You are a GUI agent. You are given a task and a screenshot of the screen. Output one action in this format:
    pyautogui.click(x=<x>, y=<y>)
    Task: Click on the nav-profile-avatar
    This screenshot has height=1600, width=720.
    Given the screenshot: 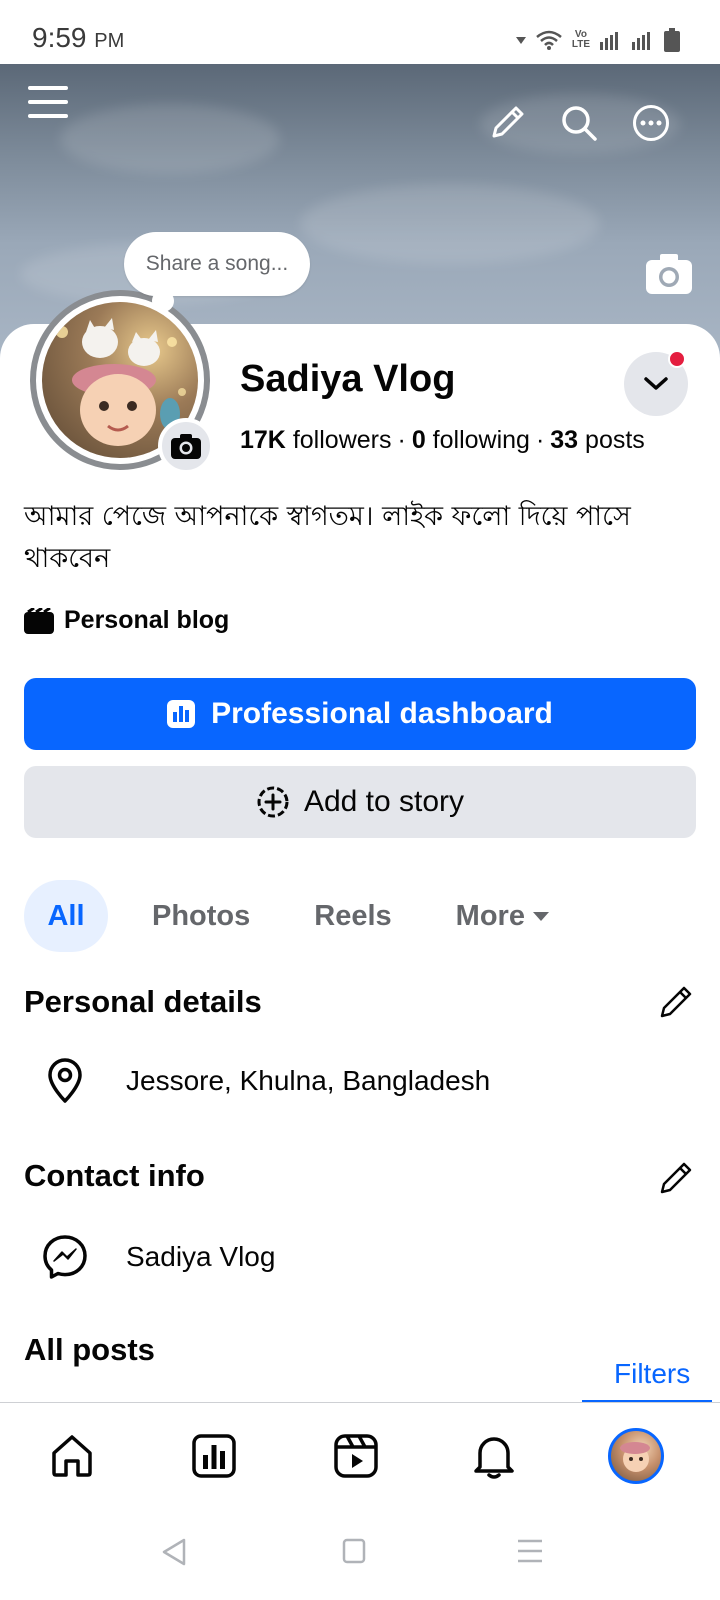 What is the action you would take?
    pyautogui.click(x=636, y=1456)
    